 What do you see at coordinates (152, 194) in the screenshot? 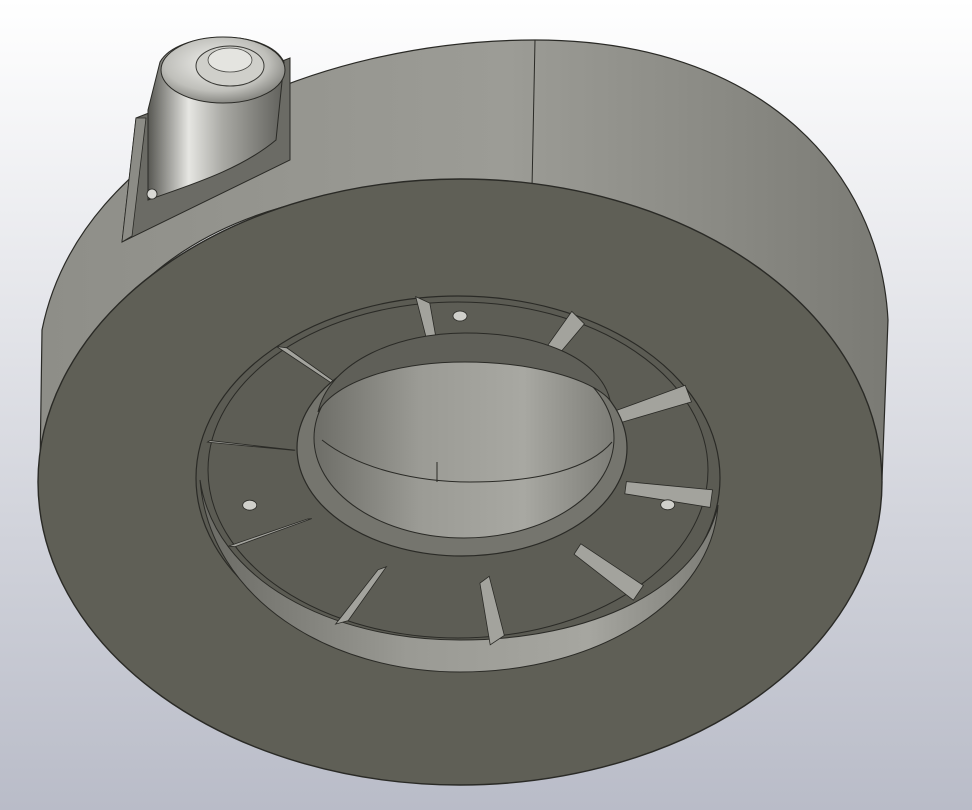
I see `mount-screw-icon` at bounding box center [152, 194].